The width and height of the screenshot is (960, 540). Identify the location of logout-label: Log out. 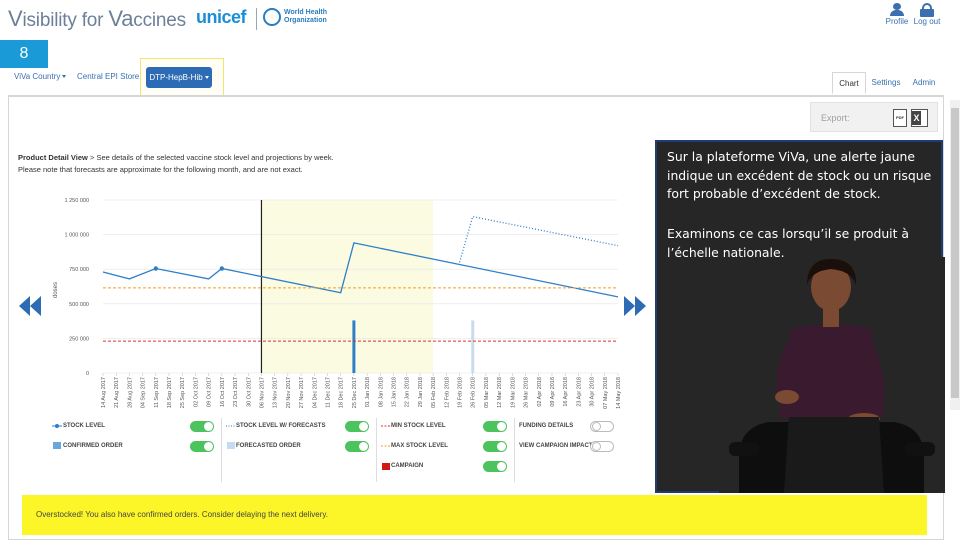
(927, 21).